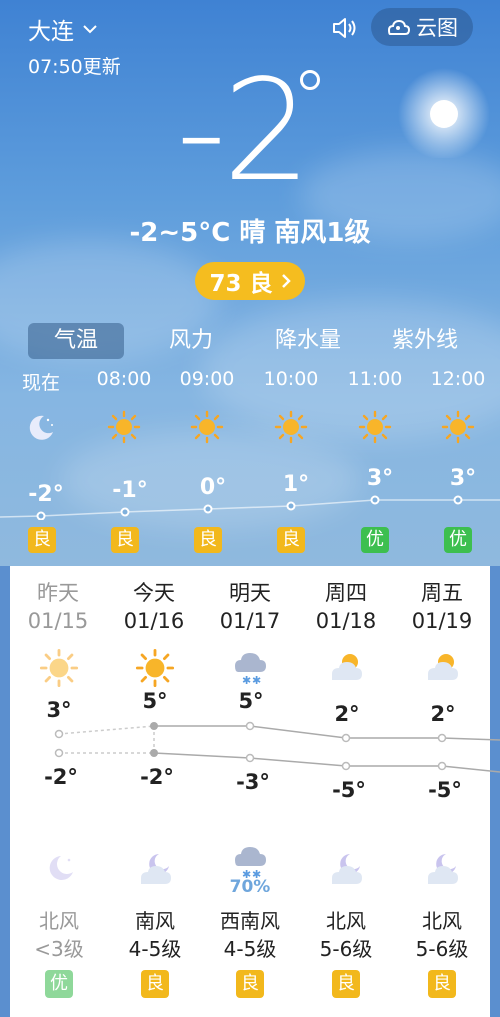 The height and width of the screenshot is (1017, 500). Describe the element at coordinates (250, 887) in the screenshot. I see `precipitation-chance: 70%` at that location.